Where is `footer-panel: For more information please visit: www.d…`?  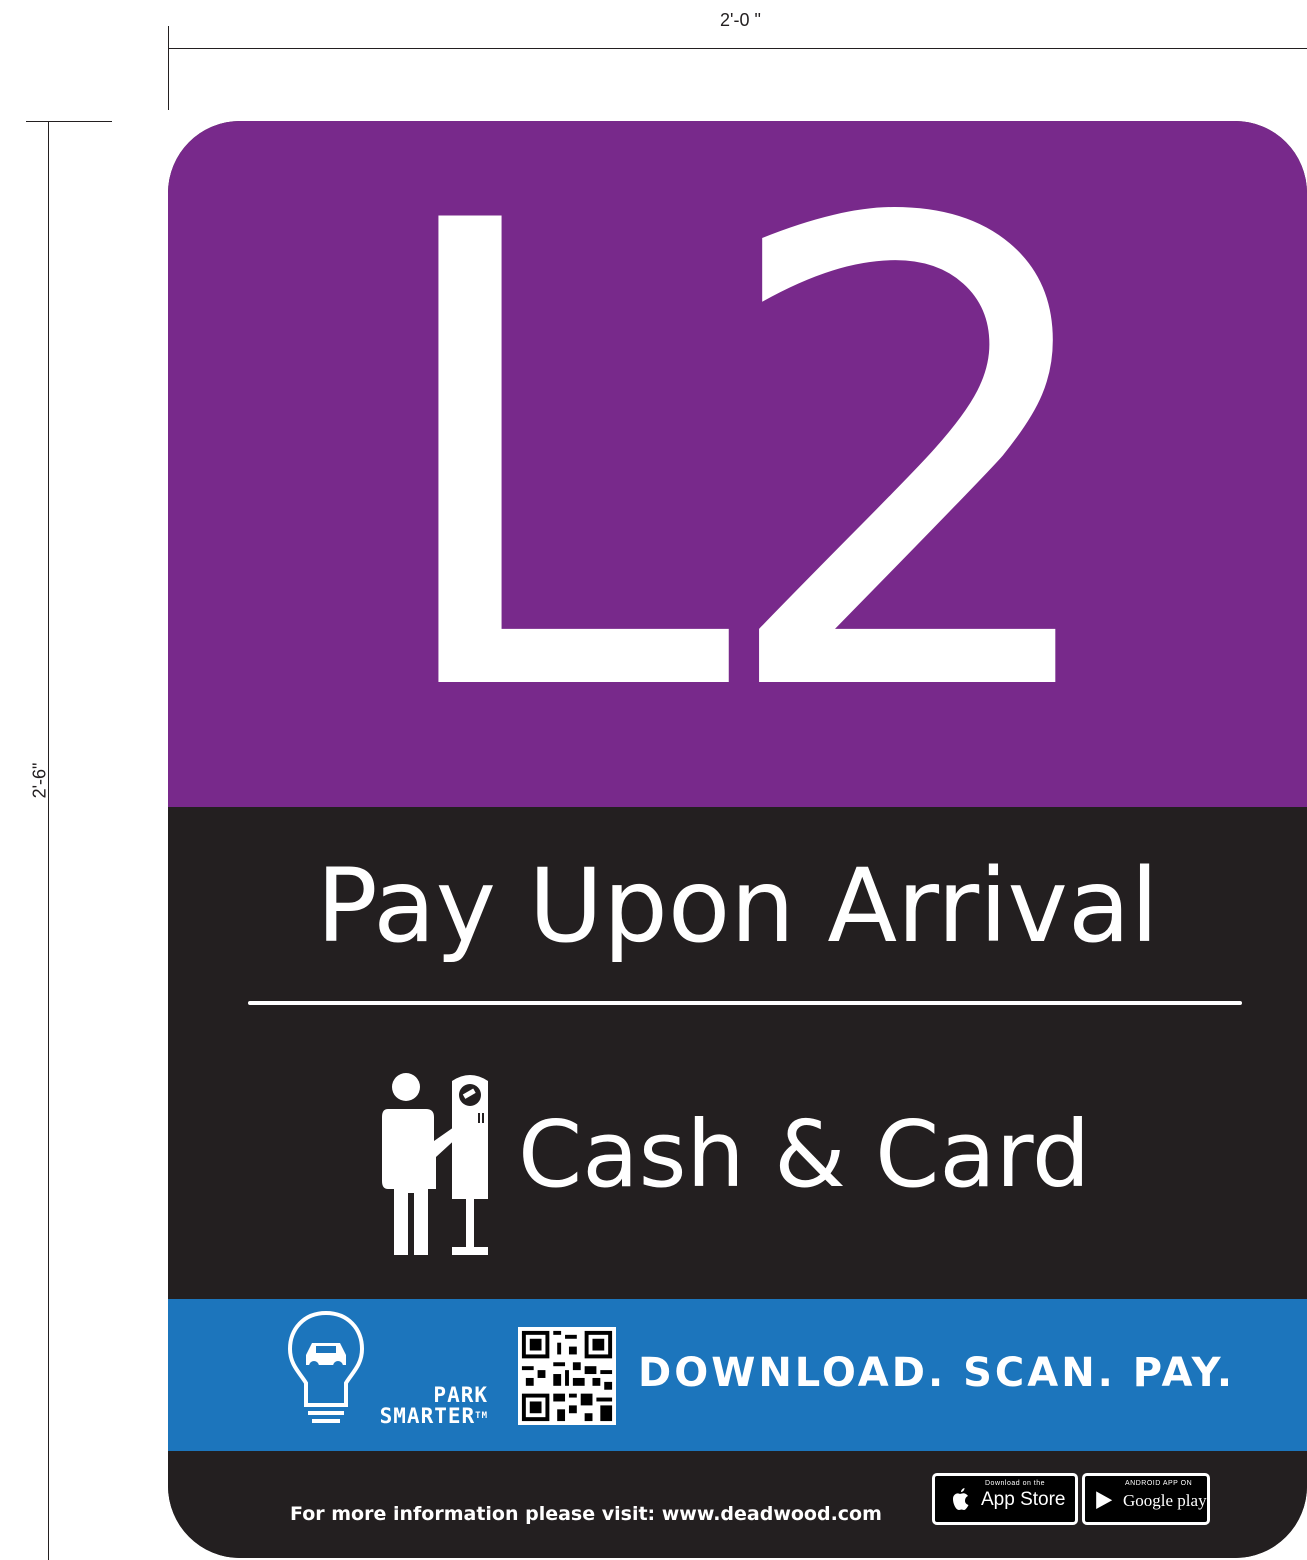
footer-panel: For more information please visit: www.d… is located at coordinates (737, 1504).